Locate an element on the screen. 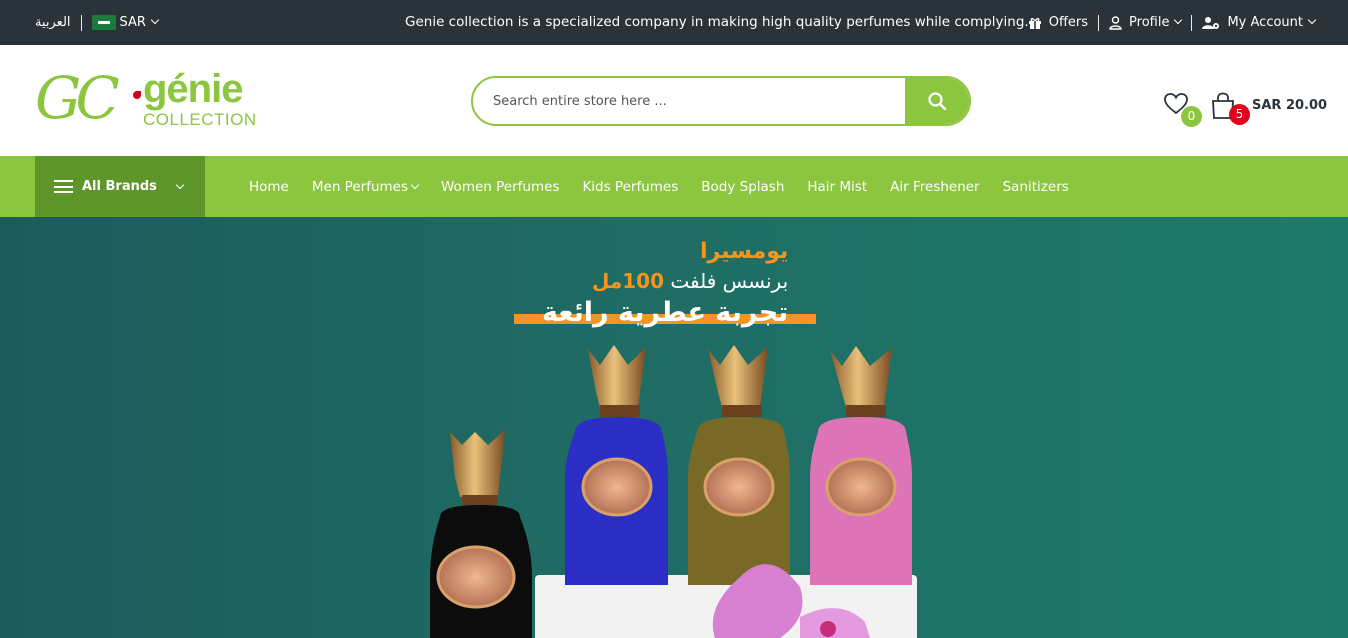  site-logo: GC génie COLLECTION is located at coordinates (146, 98).